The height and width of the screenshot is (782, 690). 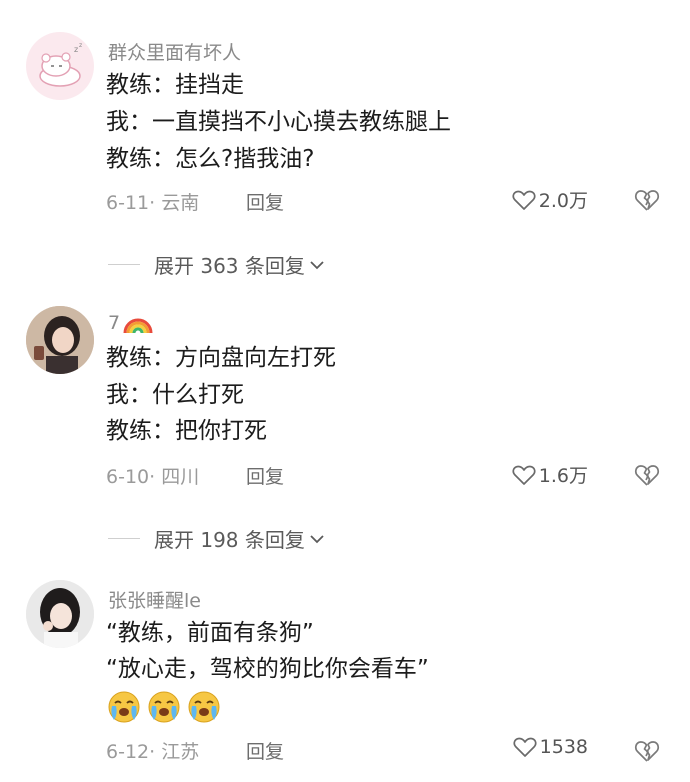 What do you see at coordinates (267, 669) in the screenshot?
I see `comment-text-line: “放心走，驾校的狗比你会看车”` at bounding box center [267, 669].